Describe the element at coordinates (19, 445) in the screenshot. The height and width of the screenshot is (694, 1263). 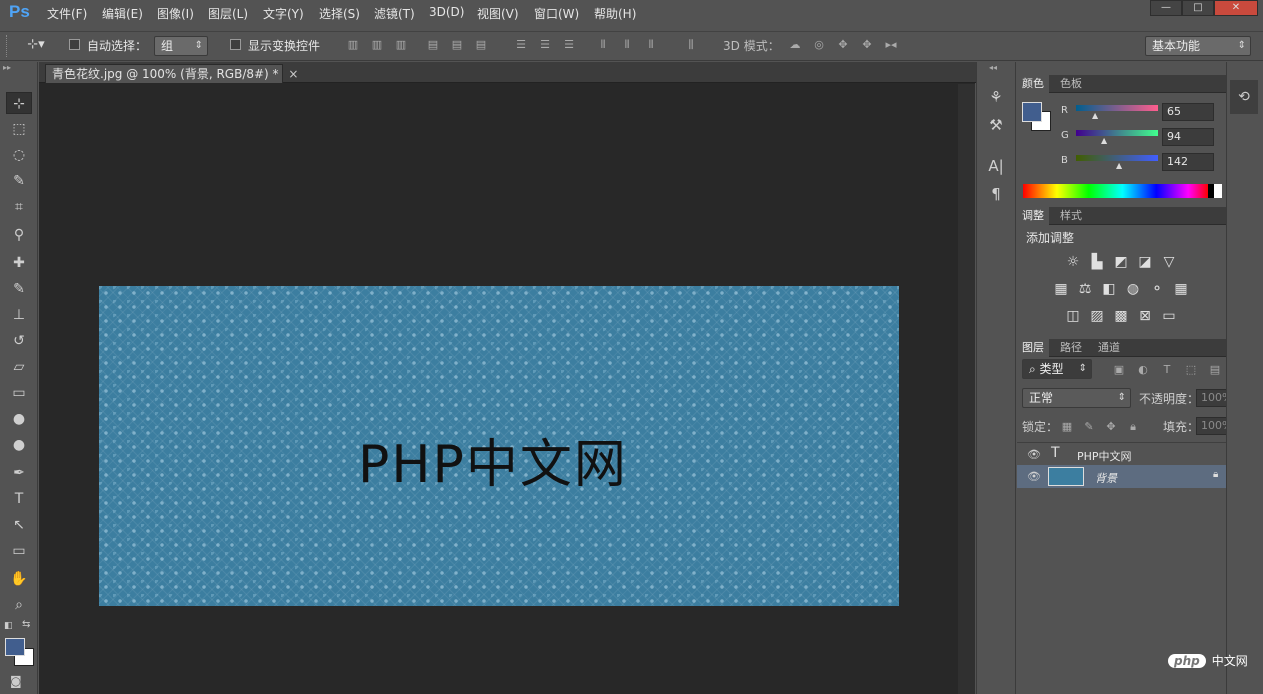
I see `dodge-tool: ●` at that location.